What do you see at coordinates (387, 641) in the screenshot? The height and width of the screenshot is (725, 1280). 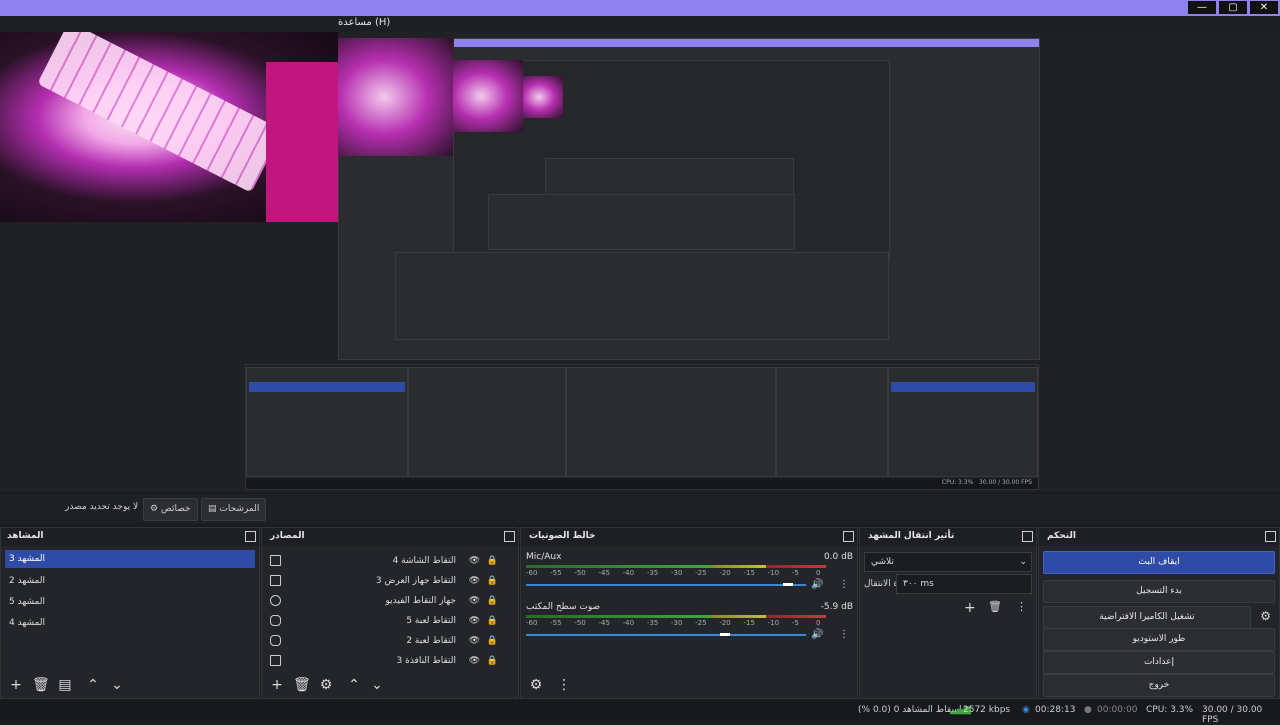 I see `source-row: التقاط لعبة 2 👁 🔒` at bounding box center [387, 641].